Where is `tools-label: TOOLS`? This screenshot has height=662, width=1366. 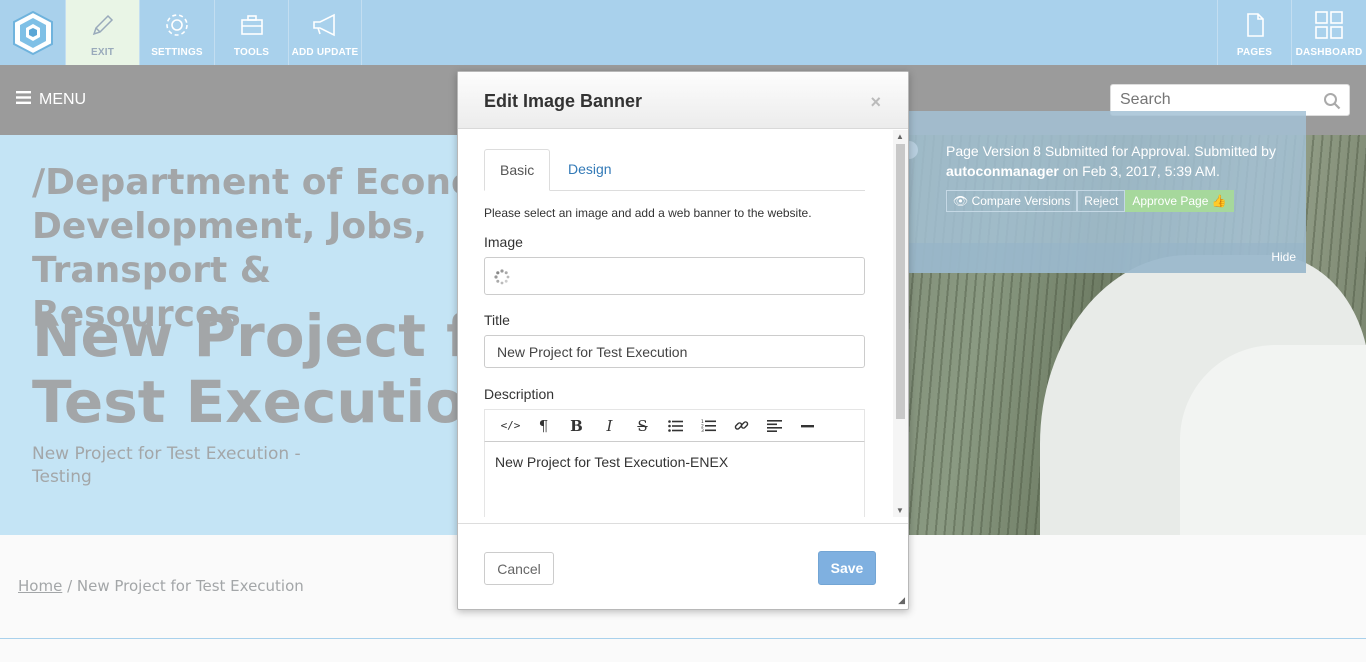 tools-label: TOOLS is located at coordinates (251, 52).